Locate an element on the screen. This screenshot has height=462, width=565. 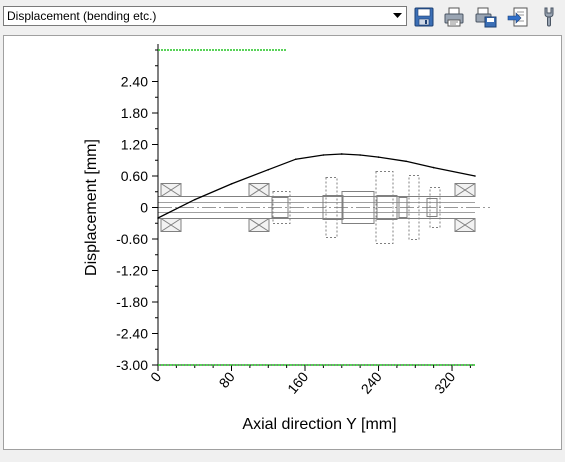
export-arrow-icon is located at coordinates (517, 17).